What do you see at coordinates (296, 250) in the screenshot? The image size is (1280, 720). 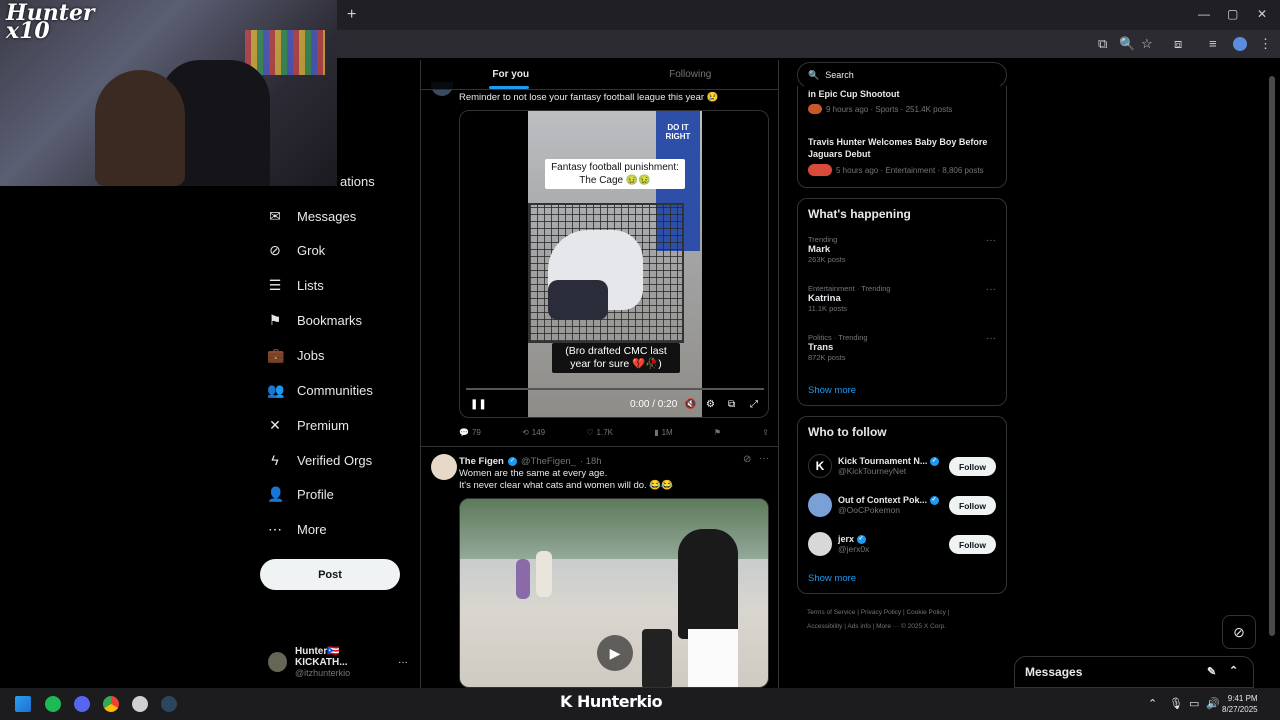 I see `nav-grok: ⊘ Grok` at bounding box center [296, 250].